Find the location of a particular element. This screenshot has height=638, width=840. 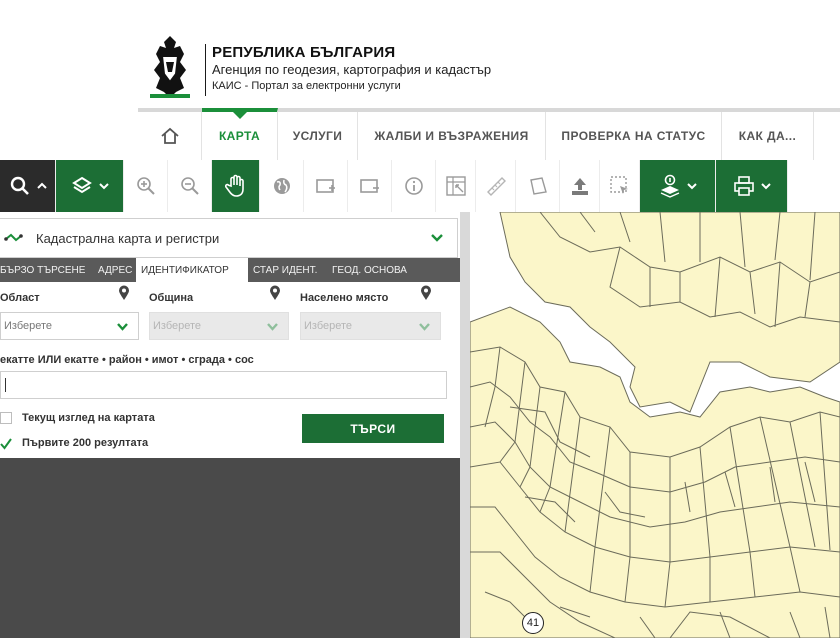

coat-of-arms-logo is located at coordinates (170, 67).